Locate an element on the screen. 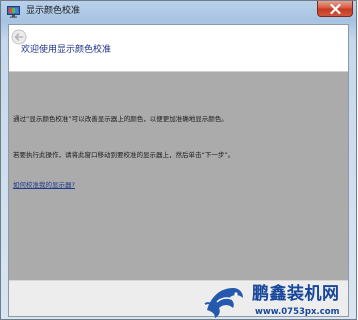 The image size is (358, 320). close-icon is located at coordinates (335, 9).